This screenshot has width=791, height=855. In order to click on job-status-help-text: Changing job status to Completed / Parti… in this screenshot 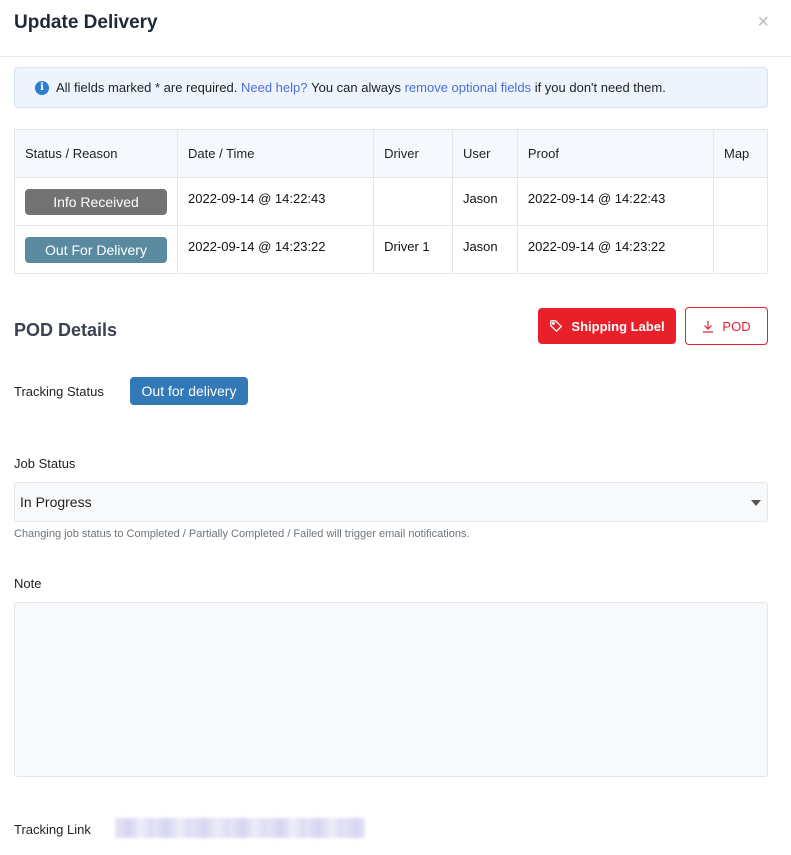, I will do `click(242, 534)`.